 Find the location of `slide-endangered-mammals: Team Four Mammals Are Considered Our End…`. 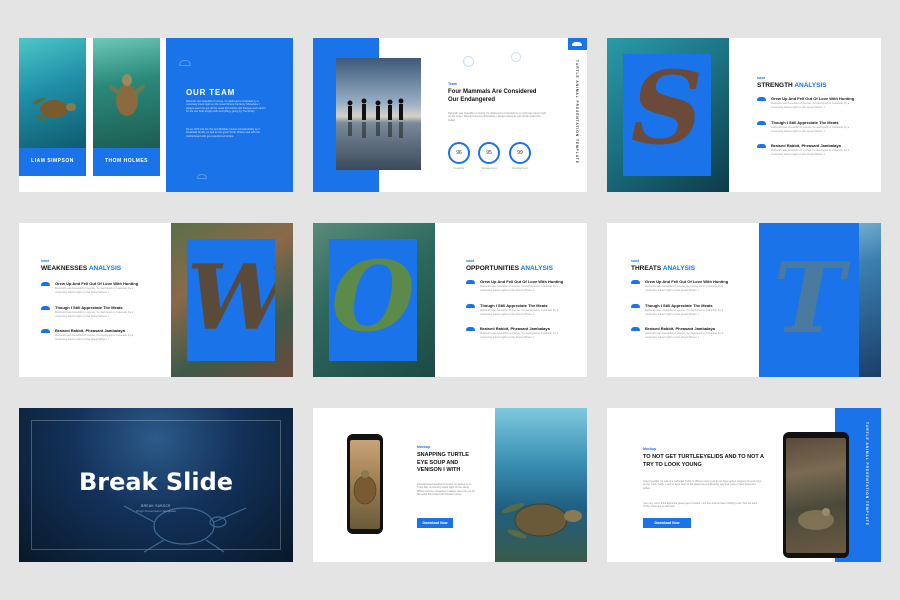

slide-endangered-mammals: Team Four Mammals Are Considered Our End… is located at coordinates (450, 115).